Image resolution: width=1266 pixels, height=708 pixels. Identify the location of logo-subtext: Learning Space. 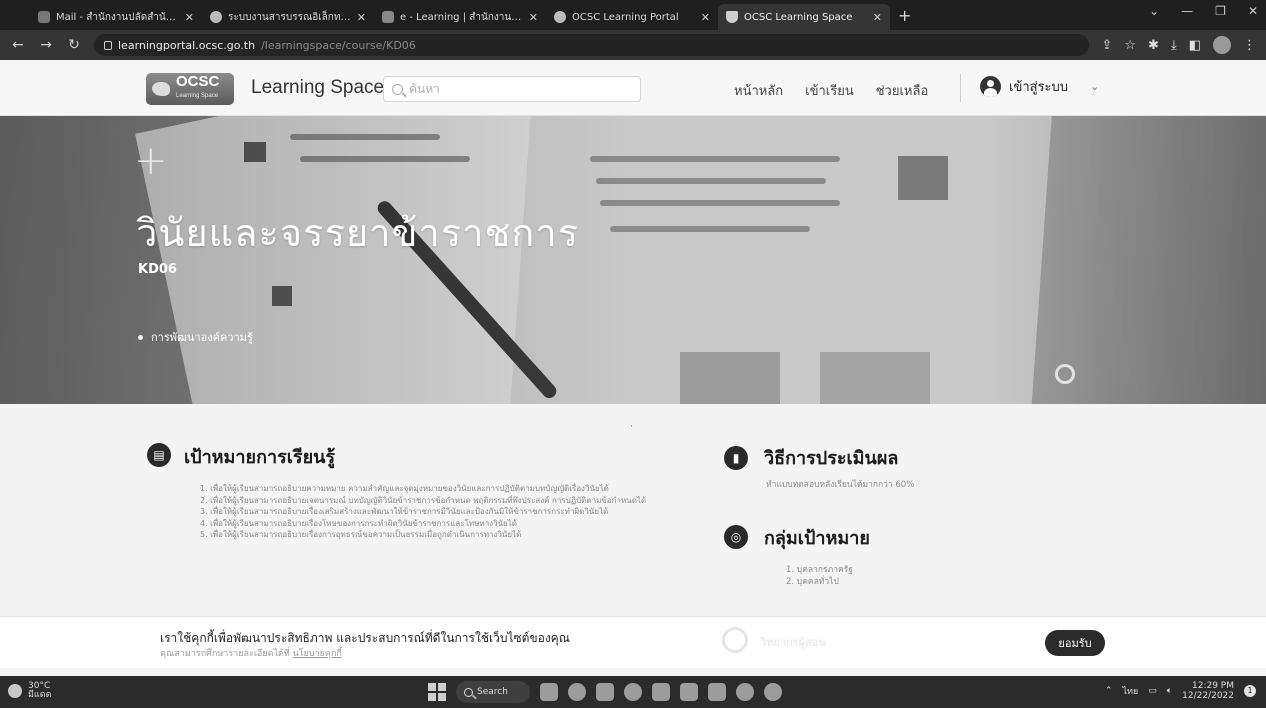
(197, 96).